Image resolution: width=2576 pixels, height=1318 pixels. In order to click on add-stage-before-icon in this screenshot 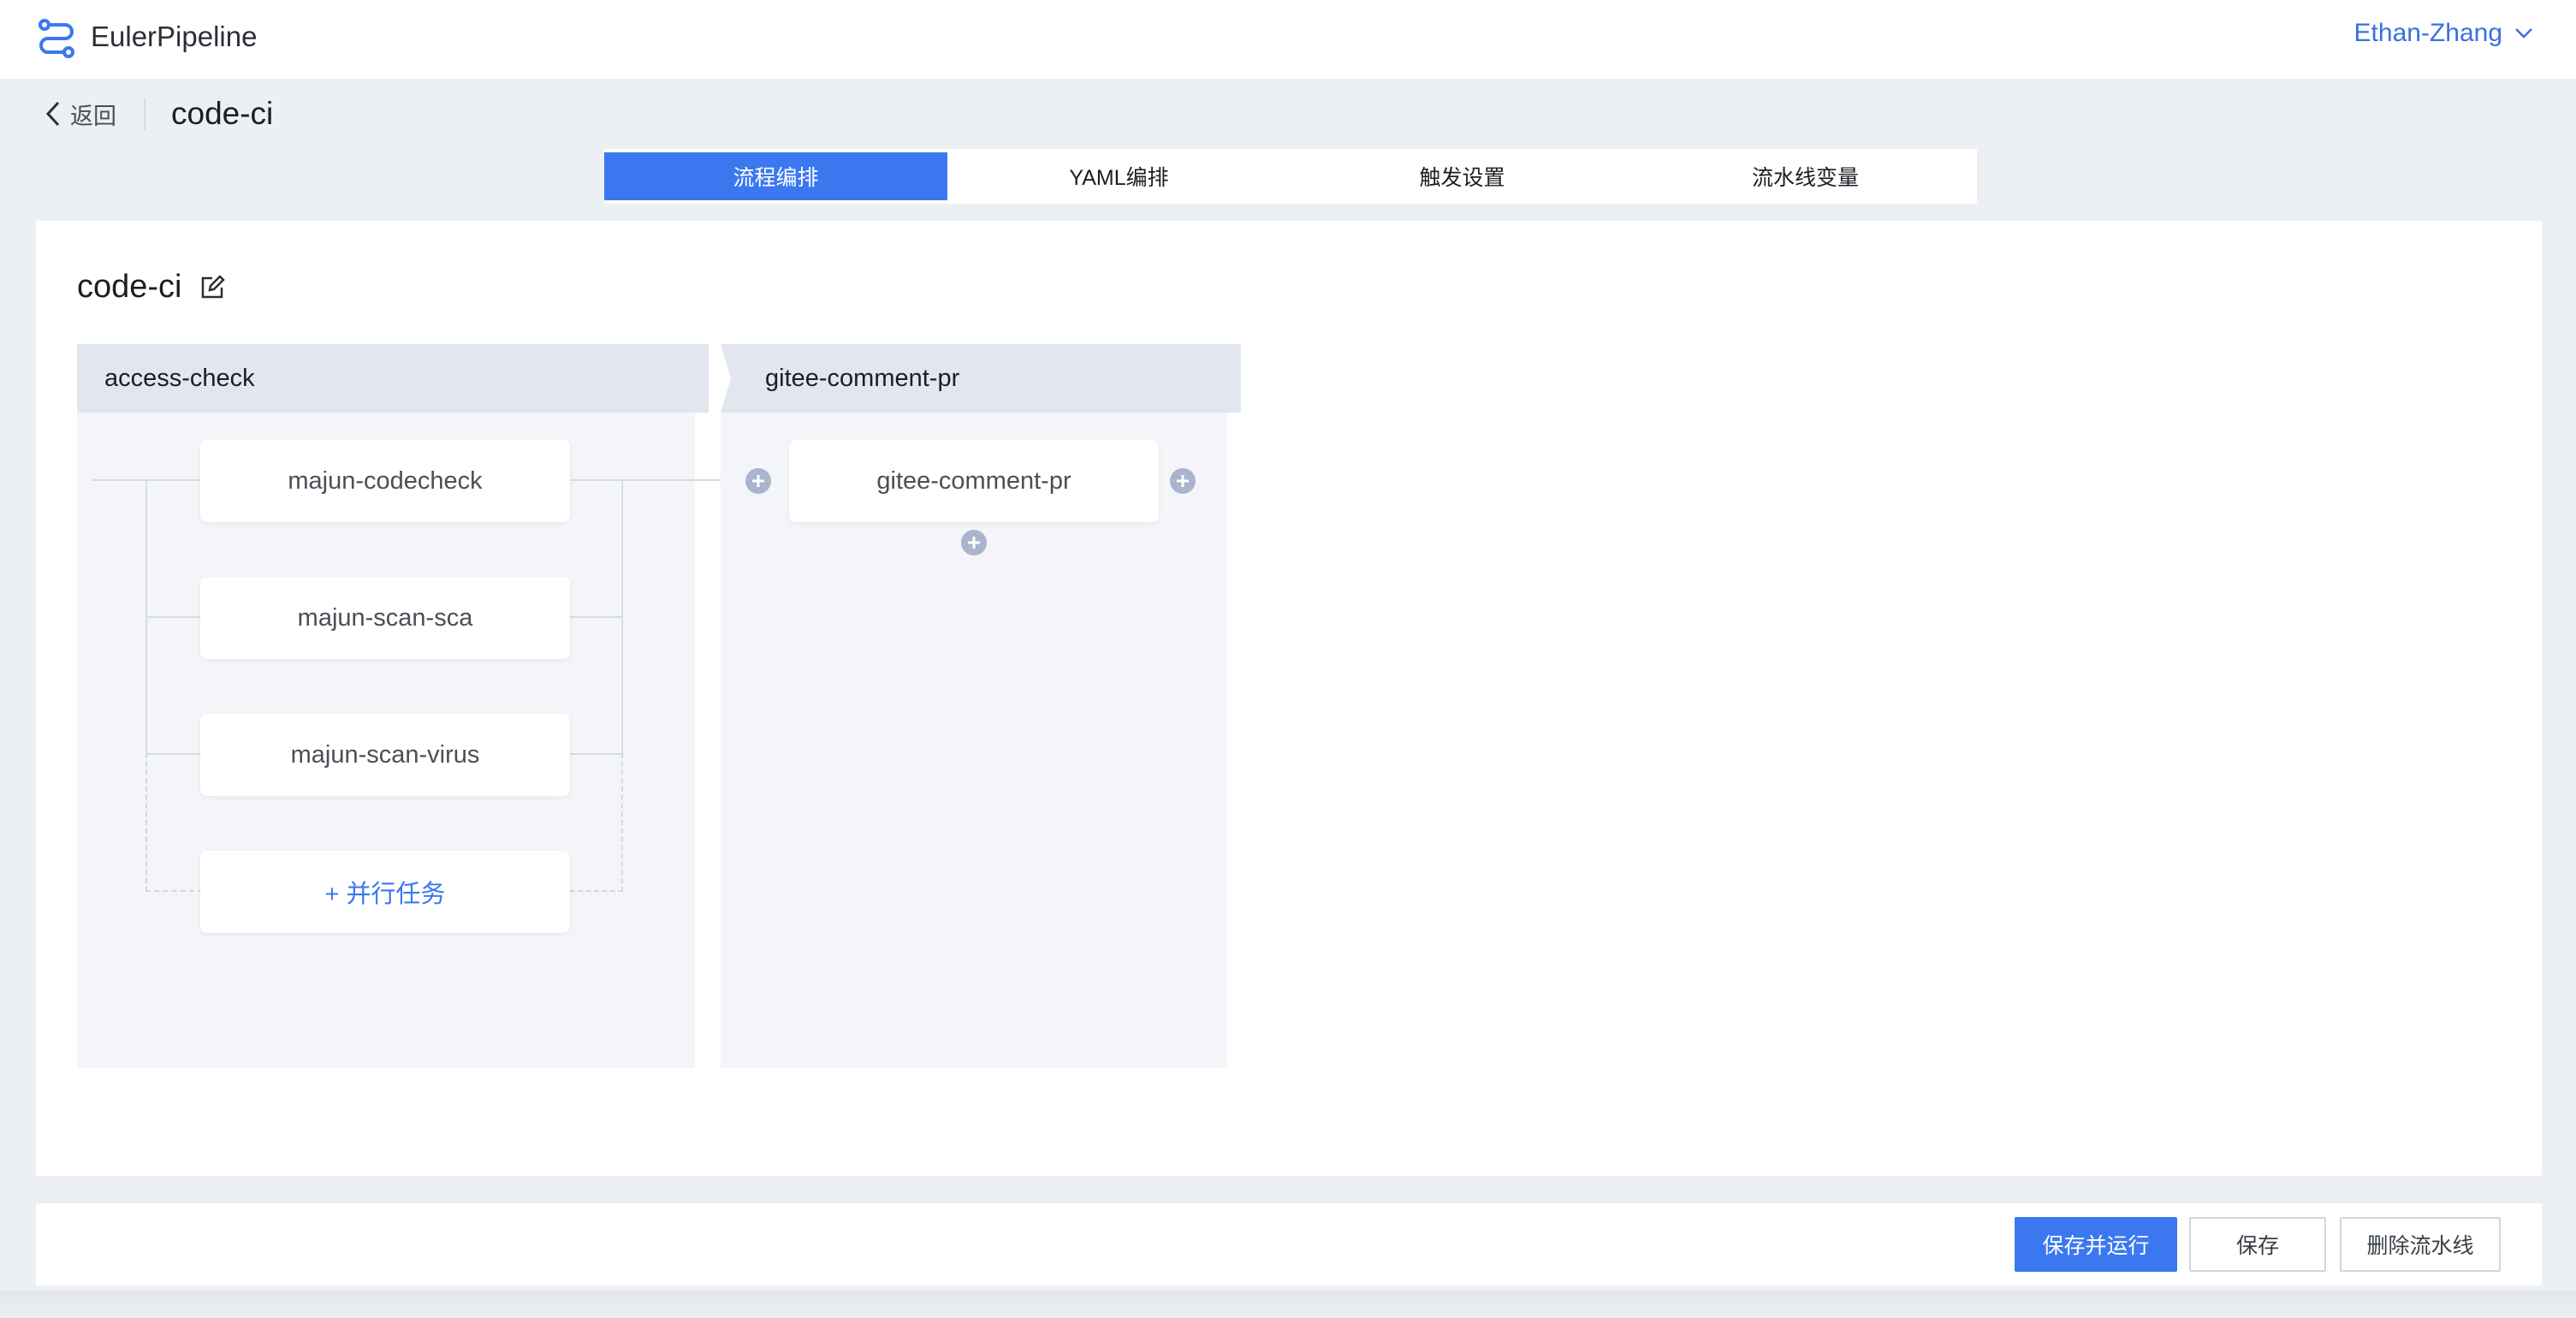, I will do `click(758, 481)`.